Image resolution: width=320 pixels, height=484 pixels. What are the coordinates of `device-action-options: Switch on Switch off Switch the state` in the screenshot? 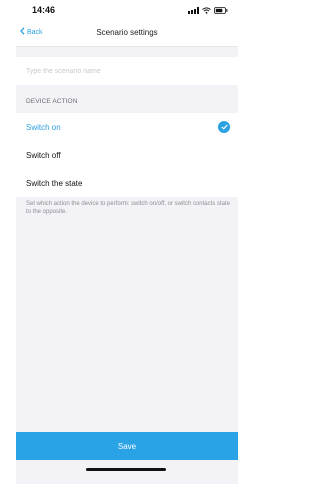 It's located at (127, 155).